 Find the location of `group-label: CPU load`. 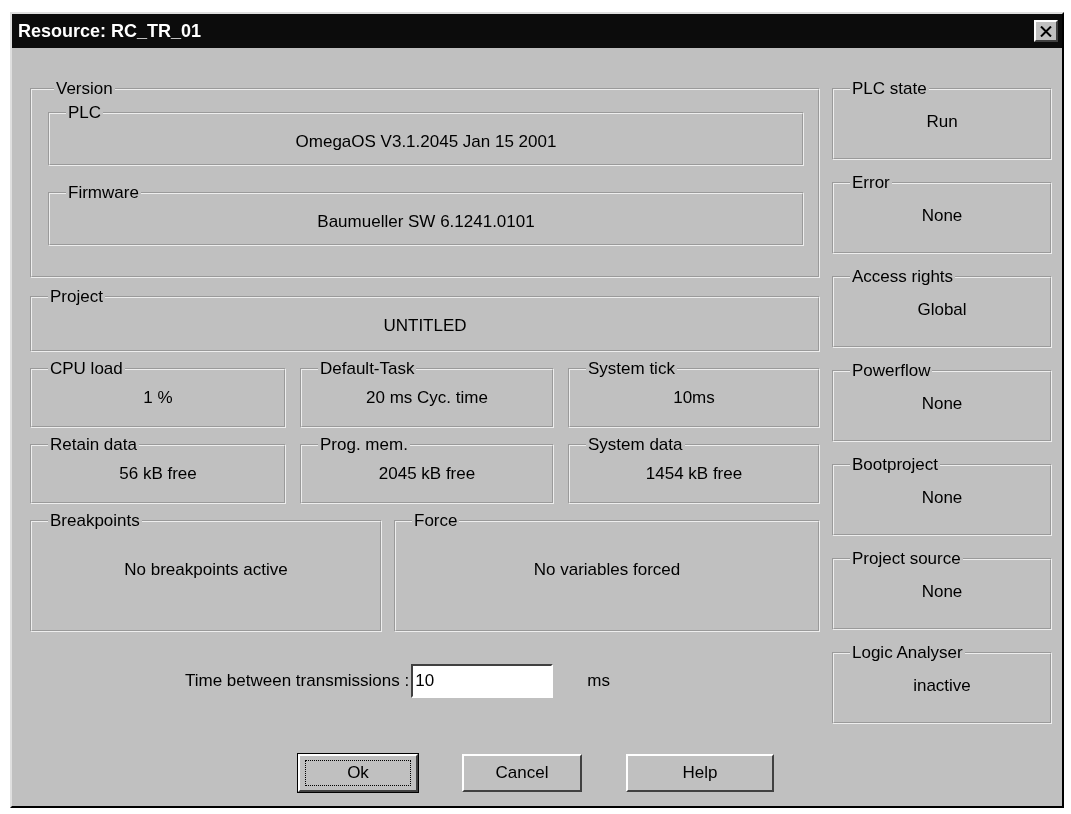

group-label: CPU load is located at coordinates (86, 369).